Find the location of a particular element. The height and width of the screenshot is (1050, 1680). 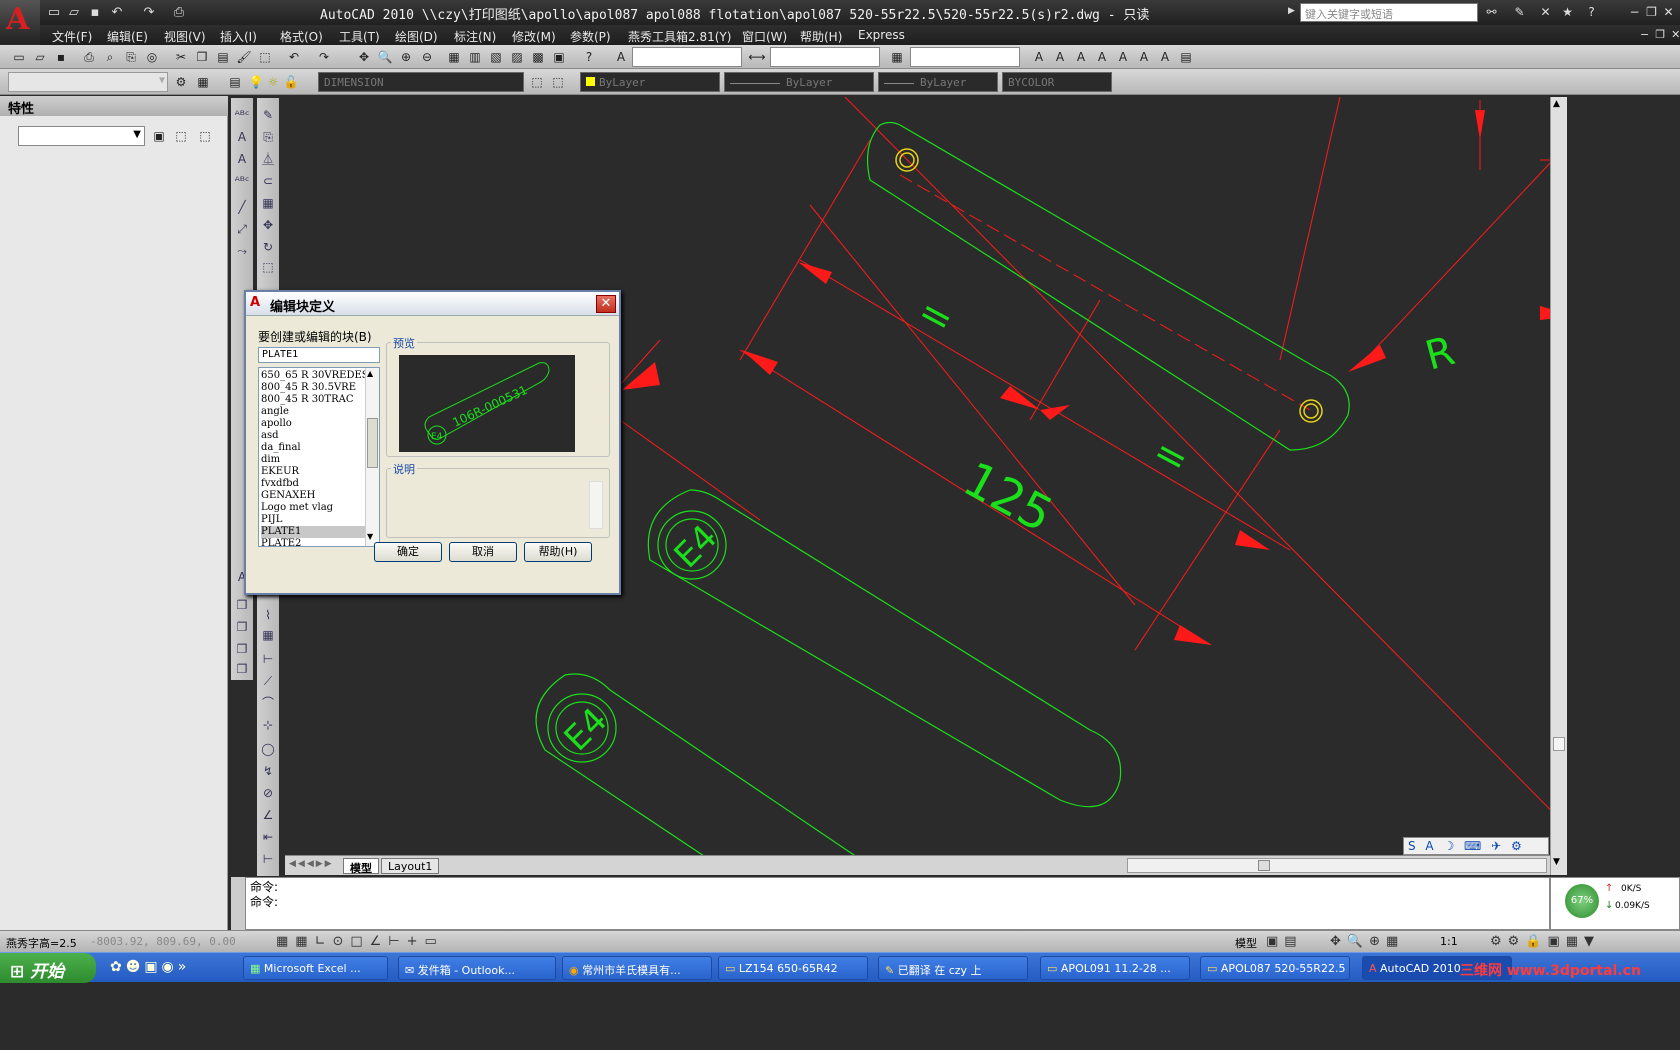

quick-dim-icon: ⇤ is located at coordinates (268, 837).